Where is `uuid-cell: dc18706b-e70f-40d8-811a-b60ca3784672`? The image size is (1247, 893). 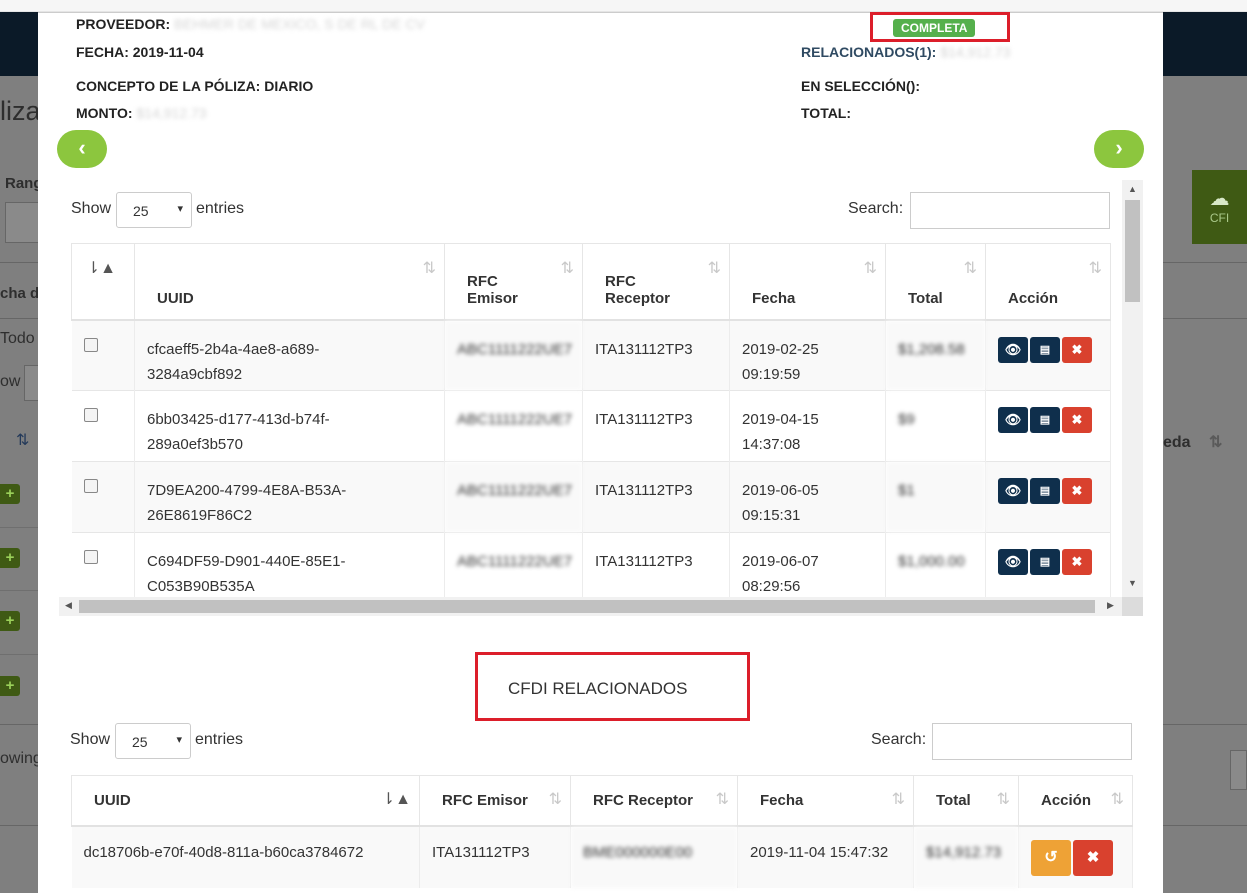 uuid-cell: dc18706b-e70f-40d8-811a-b60ca3784672 is located at coordinates (245, 856).